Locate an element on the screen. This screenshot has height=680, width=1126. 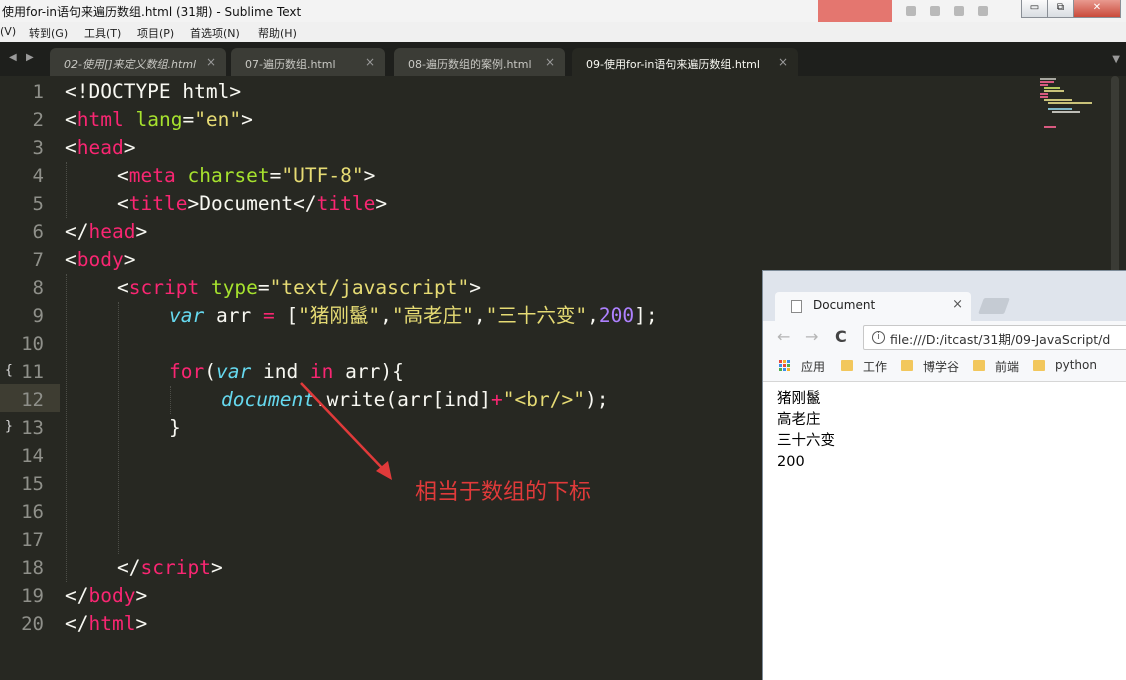
bookmark-frontend: 前端 is located at coordinates (1007, 366).